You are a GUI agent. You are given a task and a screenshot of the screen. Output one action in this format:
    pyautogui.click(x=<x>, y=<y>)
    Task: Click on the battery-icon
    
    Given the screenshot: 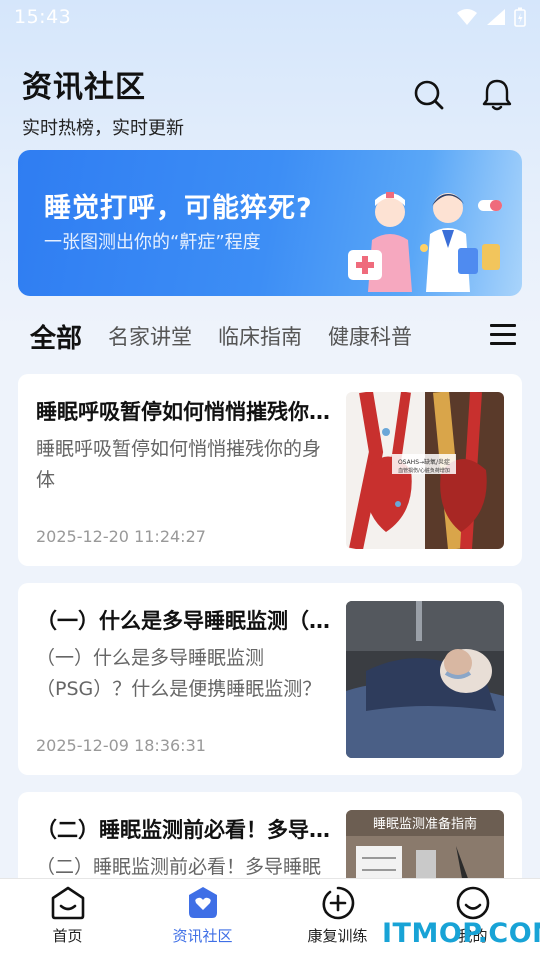 What is the action you would take?
    pyautogui.click(x=520, y=17)
    